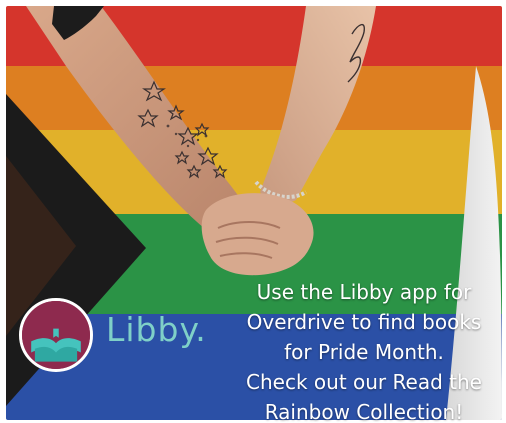 The width and height of the screenshot is (506, 423). What do you see at coordinates (364, 352) in the screenshot?
I see `caption-line: for Pride Month.` at bounding box center [364, 352].